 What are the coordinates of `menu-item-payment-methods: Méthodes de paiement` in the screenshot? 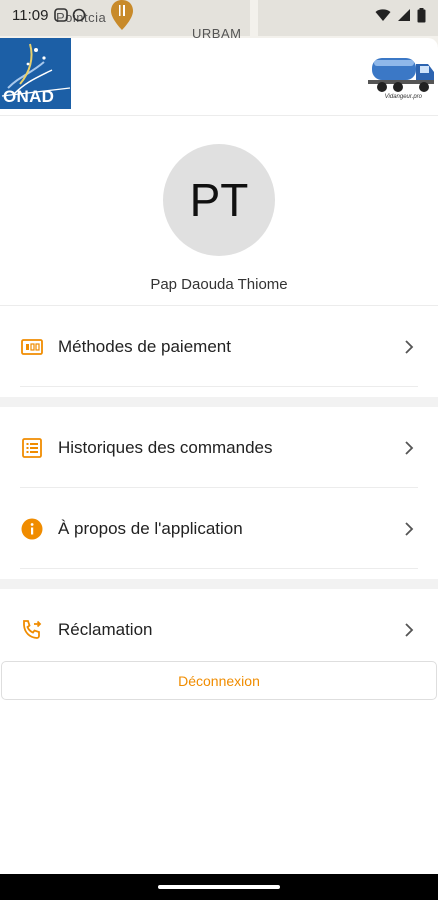 It's located at (219, 346).